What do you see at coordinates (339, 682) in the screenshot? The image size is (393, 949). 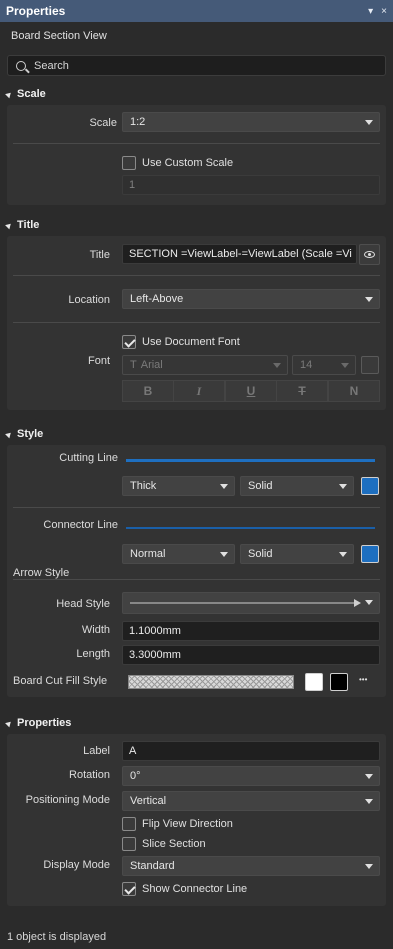 I see `fill-background-color-swatch` at bounding box center [339, 682].